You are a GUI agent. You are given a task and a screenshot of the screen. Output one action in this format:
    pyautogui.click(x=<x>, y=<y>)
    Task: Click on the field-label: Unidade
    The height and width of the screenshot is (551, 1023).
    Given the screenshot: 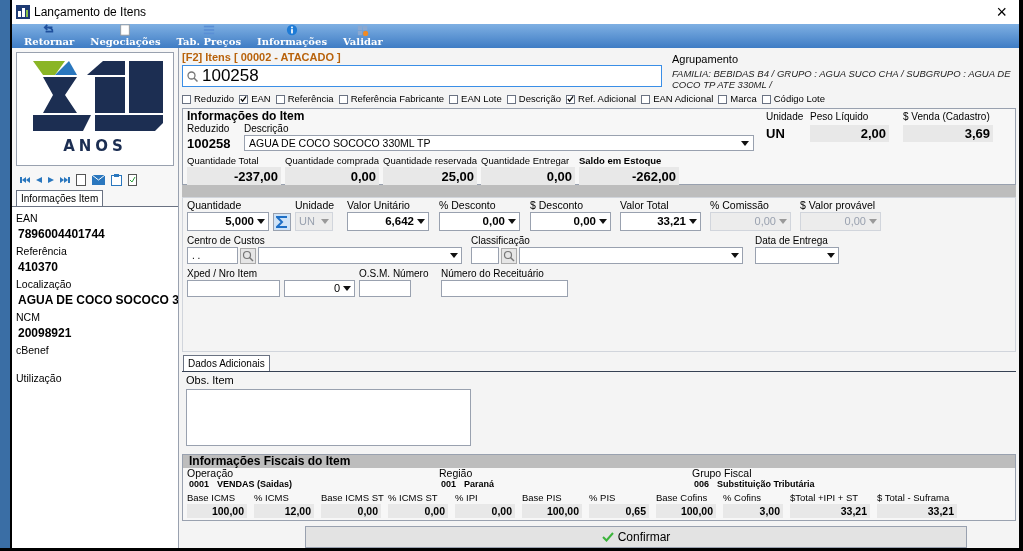 What is the action you would take?
    pyautogui.click(x=785, y=117)
    